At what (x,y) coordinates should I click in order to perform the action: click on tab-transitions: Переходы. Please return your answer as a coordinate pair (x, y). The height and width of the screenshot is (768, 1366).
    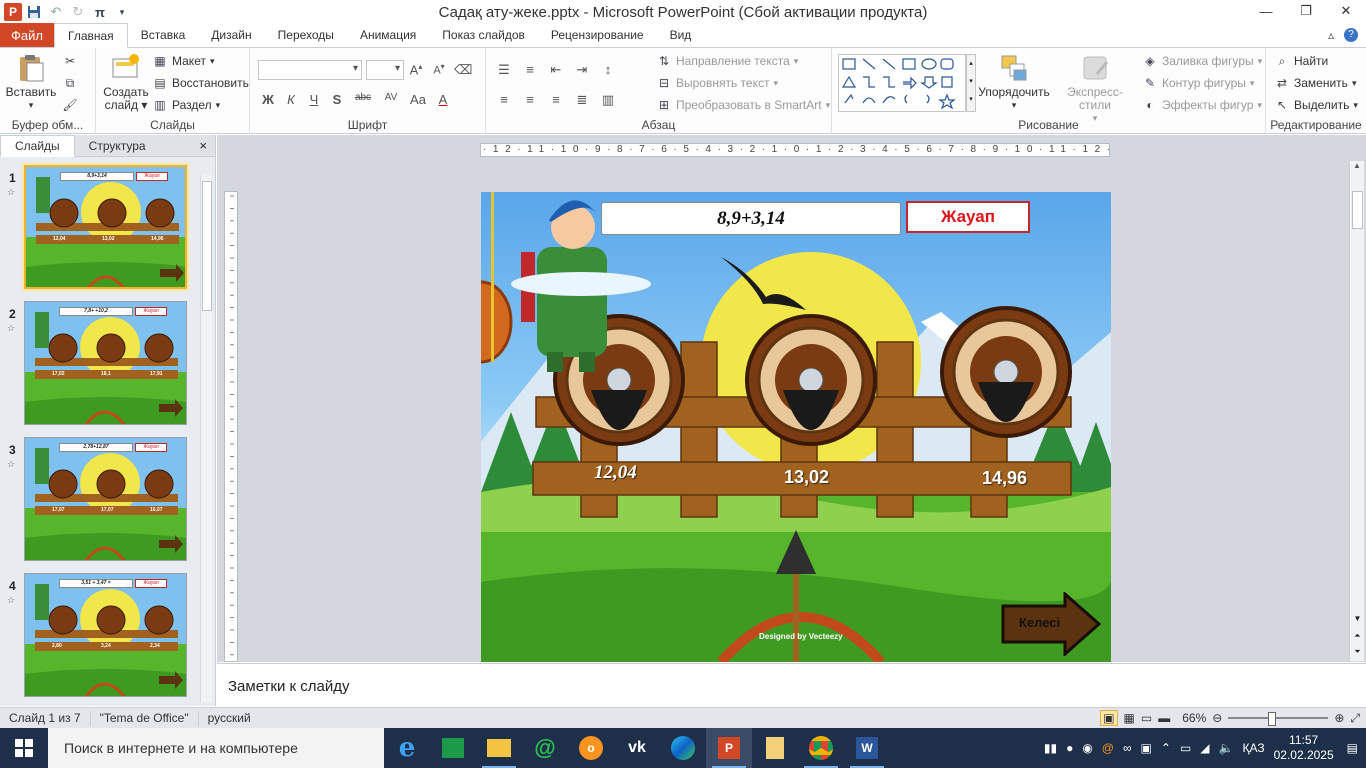
    Looking at the image, I should click on (306, 35).